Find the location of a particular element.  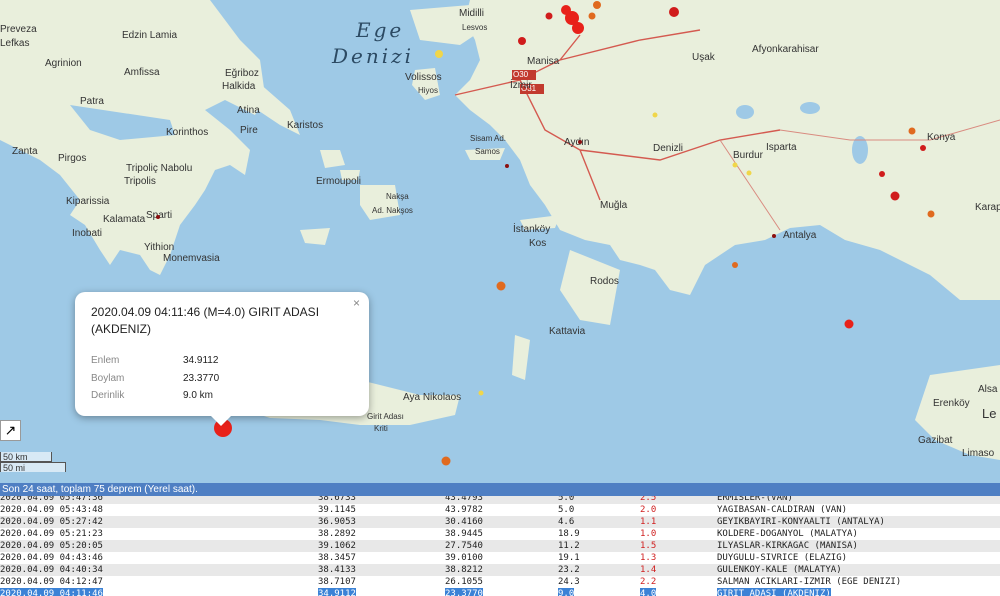

place-label: Limaso is located at coordinates (978, 453).